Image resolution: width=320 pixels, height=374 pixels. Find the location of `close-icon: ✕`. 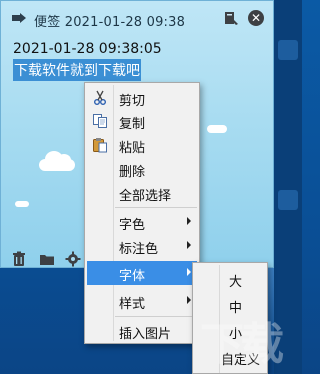

close-icon: ✕ is located at coordinates (256, 18).